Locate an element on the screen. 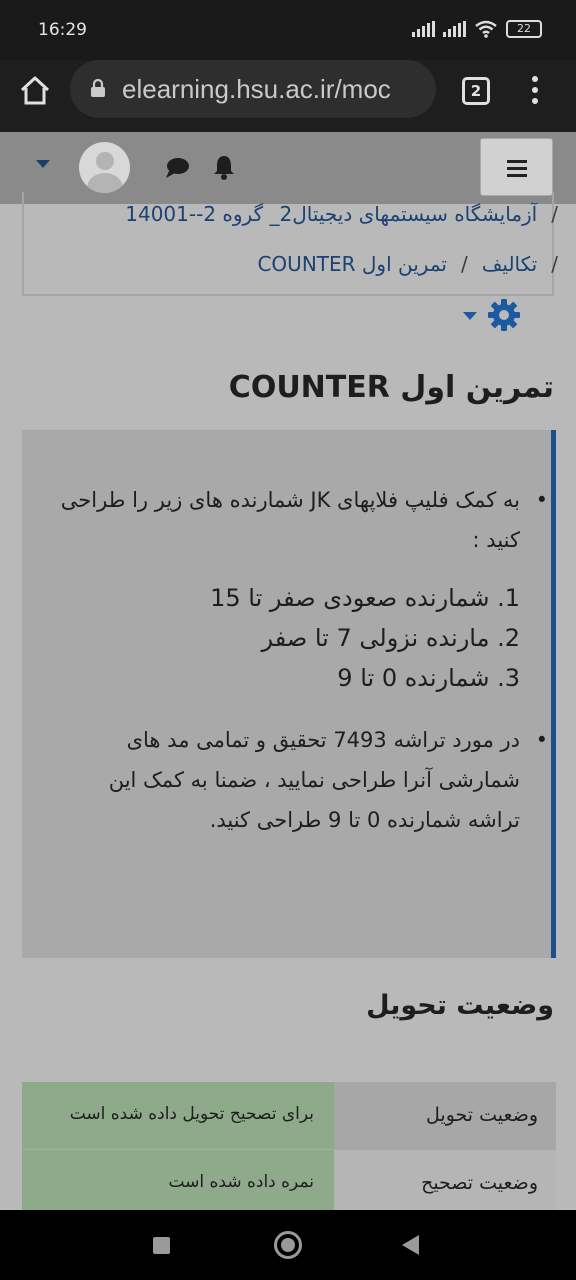  notifications-icon is located at coordinates (224, 167).